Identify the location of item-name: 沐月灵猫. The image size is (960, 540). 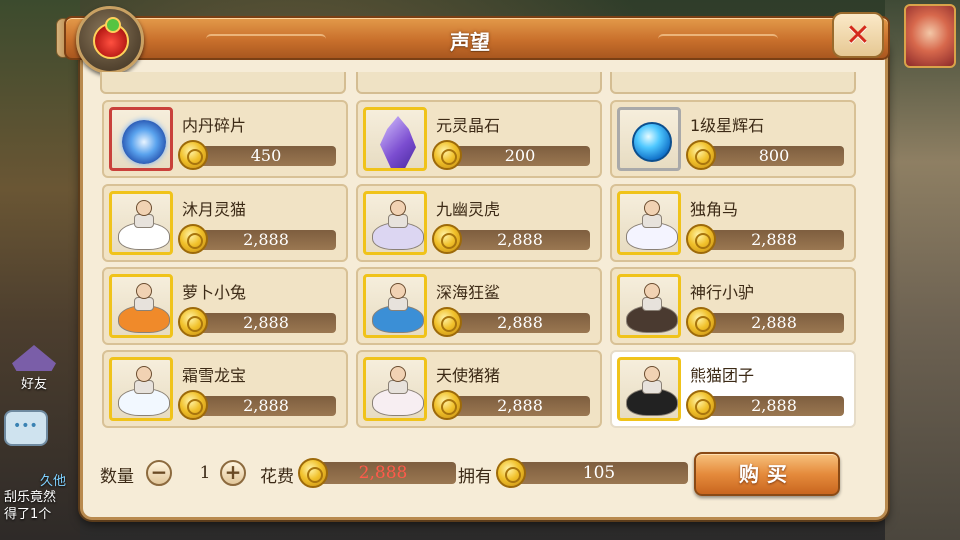
(214, 209).